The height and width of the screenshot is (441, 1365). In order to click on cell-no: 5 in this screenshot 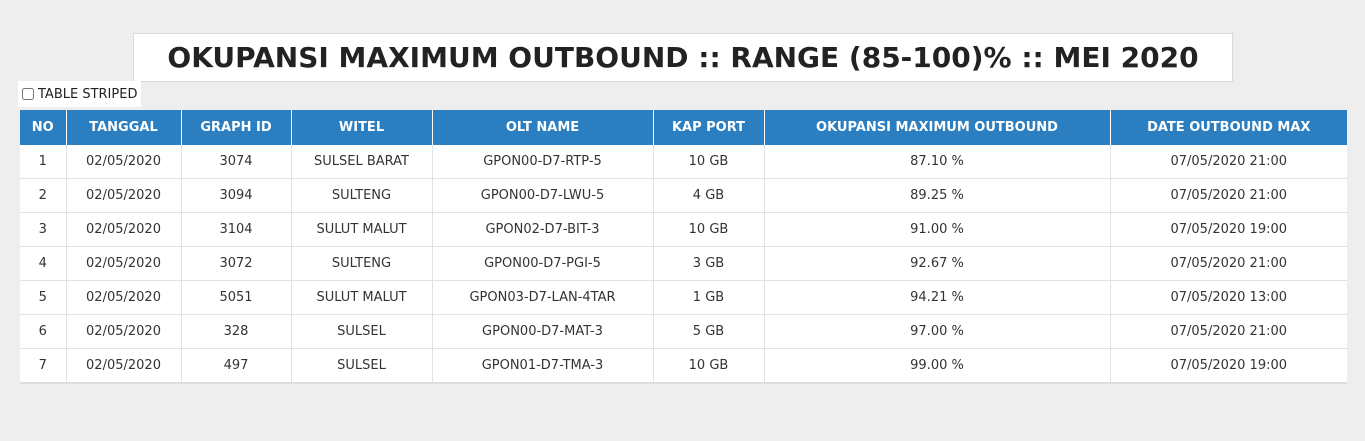, I will do `click(43, 297)`.